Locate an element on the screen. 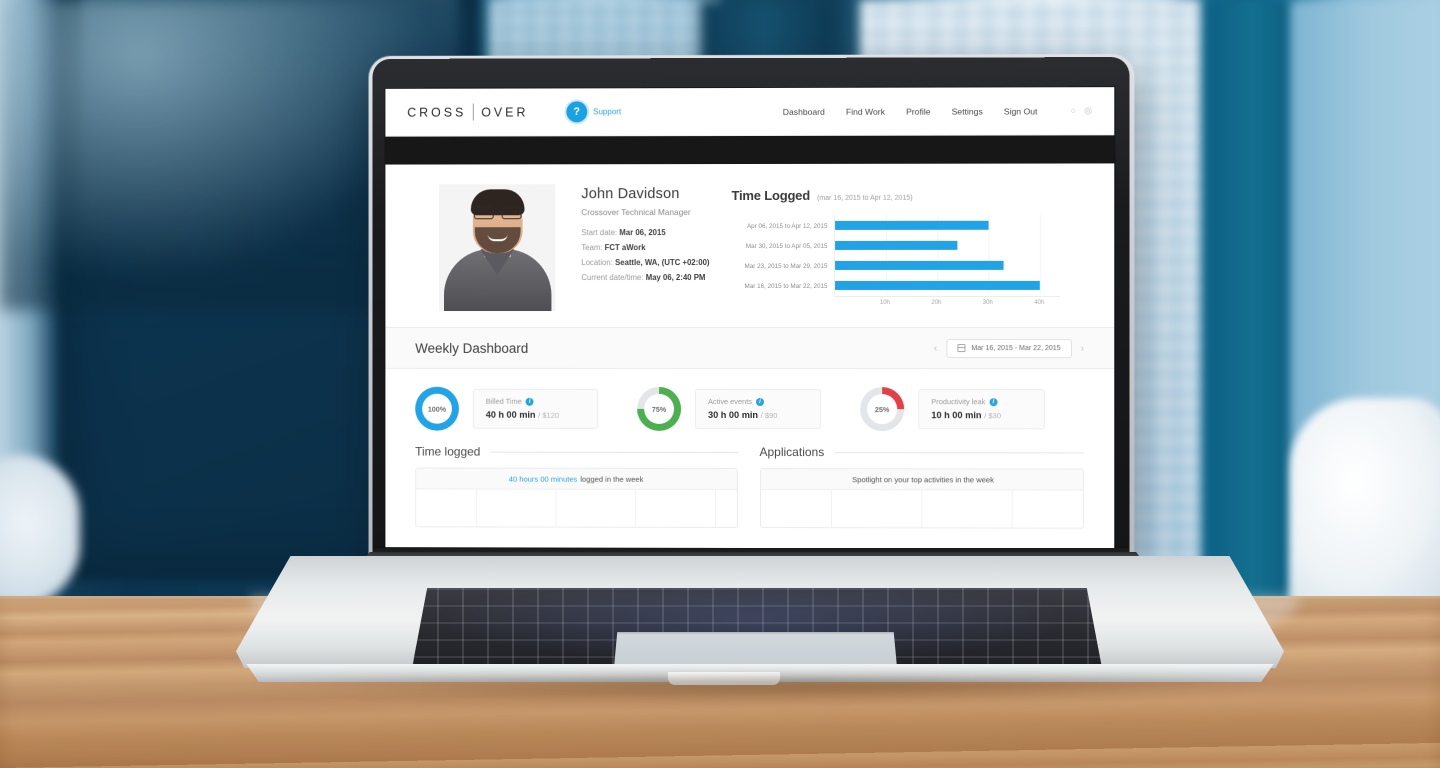 This screenshot has width=1440, height=768. gauge-billed-time-percent: 100% is located at coordinates (437, 408).